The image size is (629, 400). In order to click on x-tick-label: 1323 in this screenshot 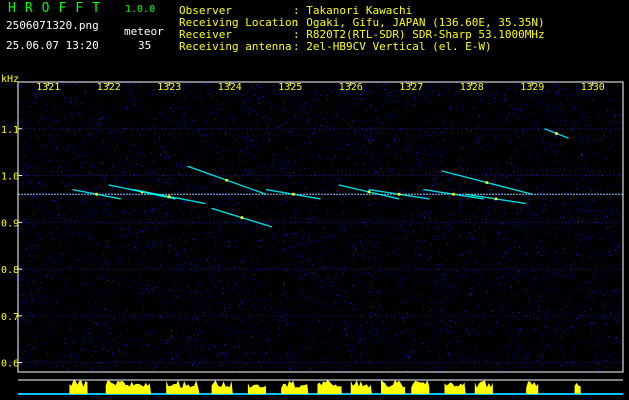, I will do `click(169, 87)`.